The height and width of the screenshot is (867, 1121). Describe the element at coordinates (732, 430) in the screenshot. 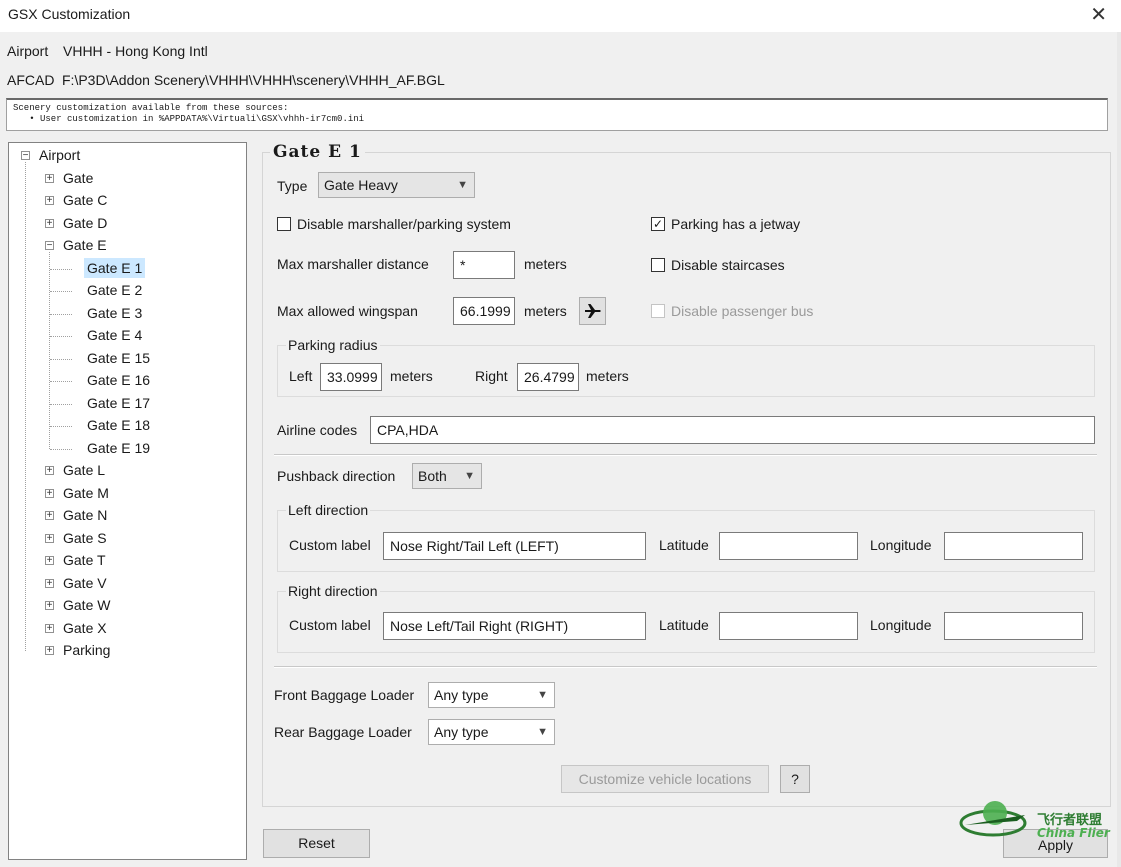

I see `airline-codes-input: CPA,HDA` at that location.